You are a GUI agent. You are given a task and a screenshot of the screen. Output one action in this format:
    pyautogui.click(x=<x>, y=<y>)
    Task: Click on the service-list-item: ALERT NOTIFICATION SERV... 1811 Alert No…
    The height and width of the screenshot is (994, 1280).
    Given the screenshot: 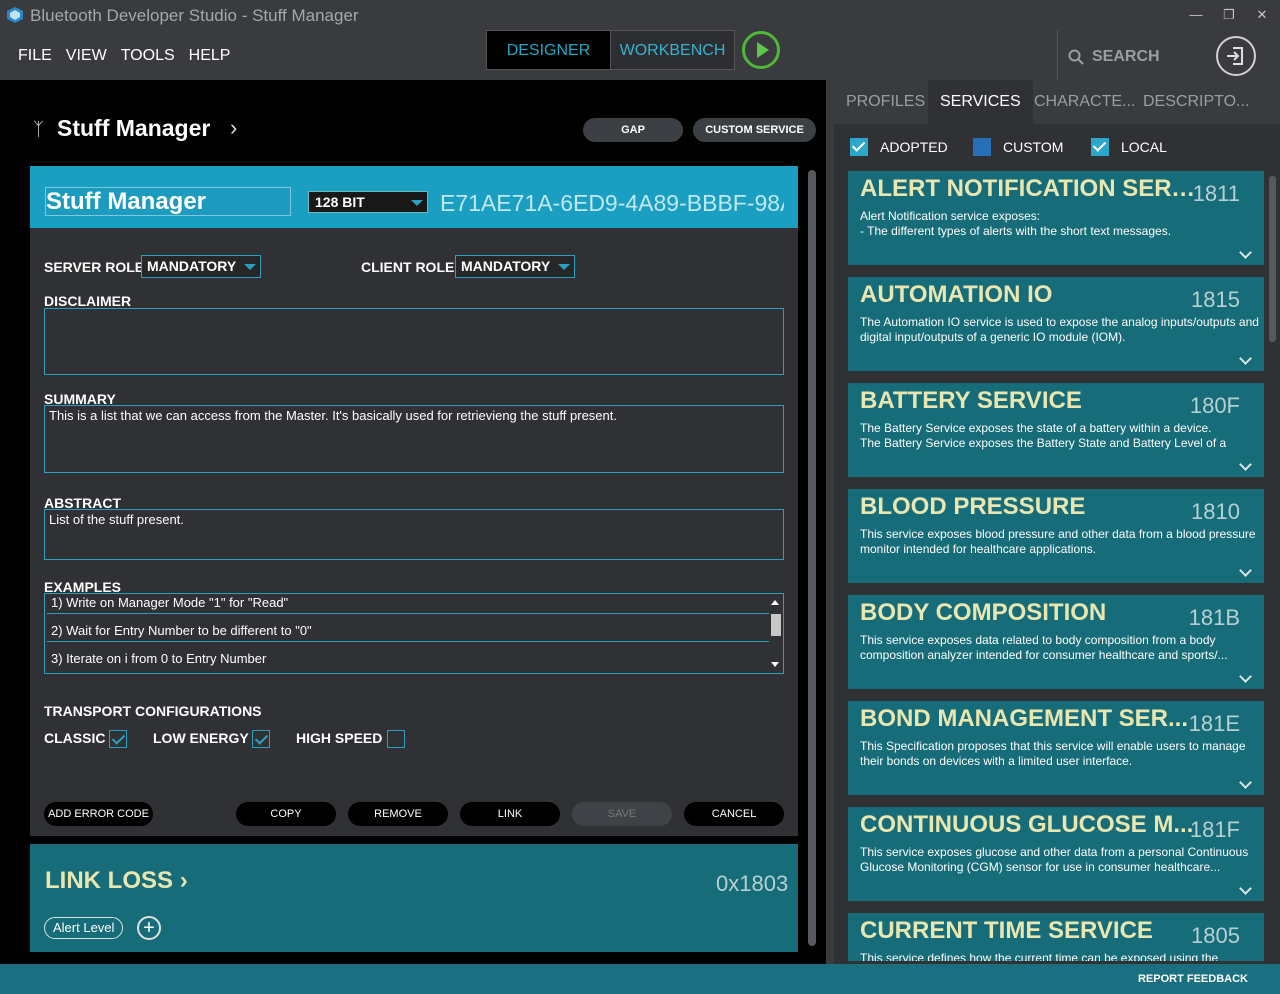 What is the action you would take?
    pyautogui.click(x=1056, y=218)
    